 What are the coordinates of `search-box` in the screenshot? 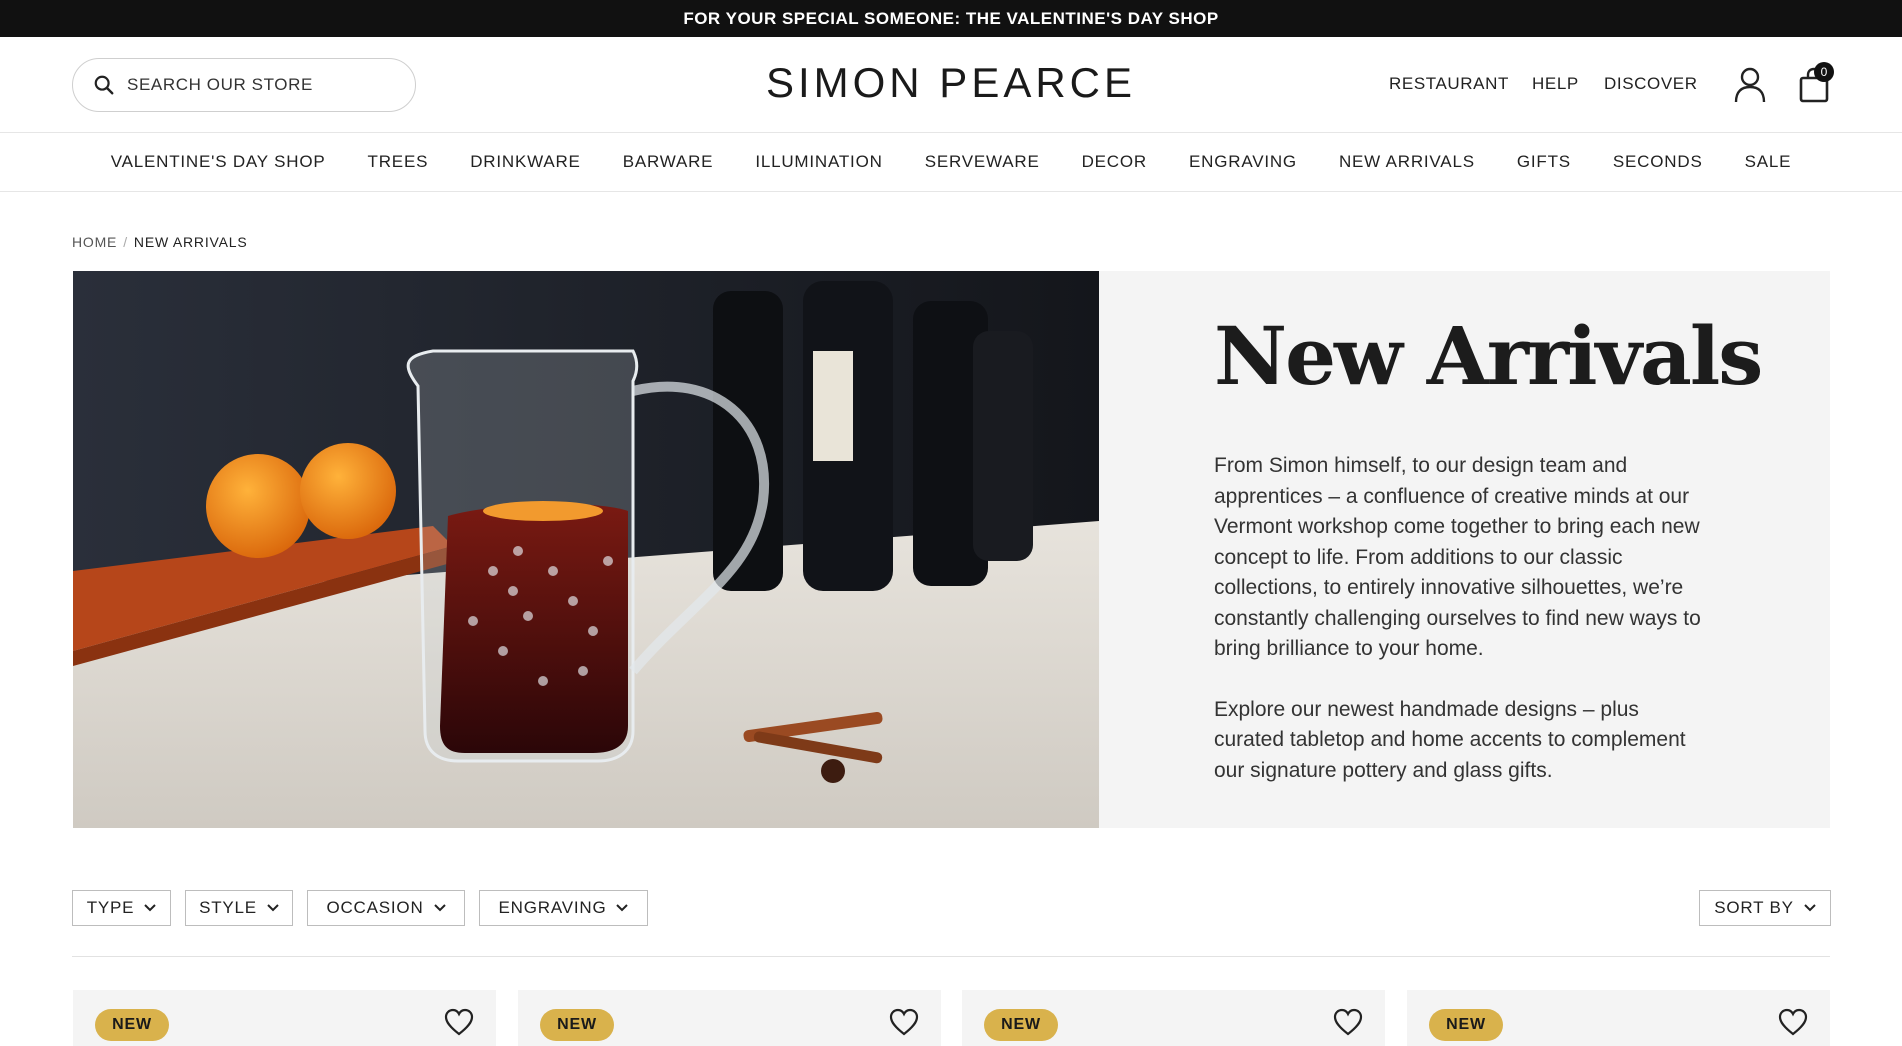 It's located at (244, 85).